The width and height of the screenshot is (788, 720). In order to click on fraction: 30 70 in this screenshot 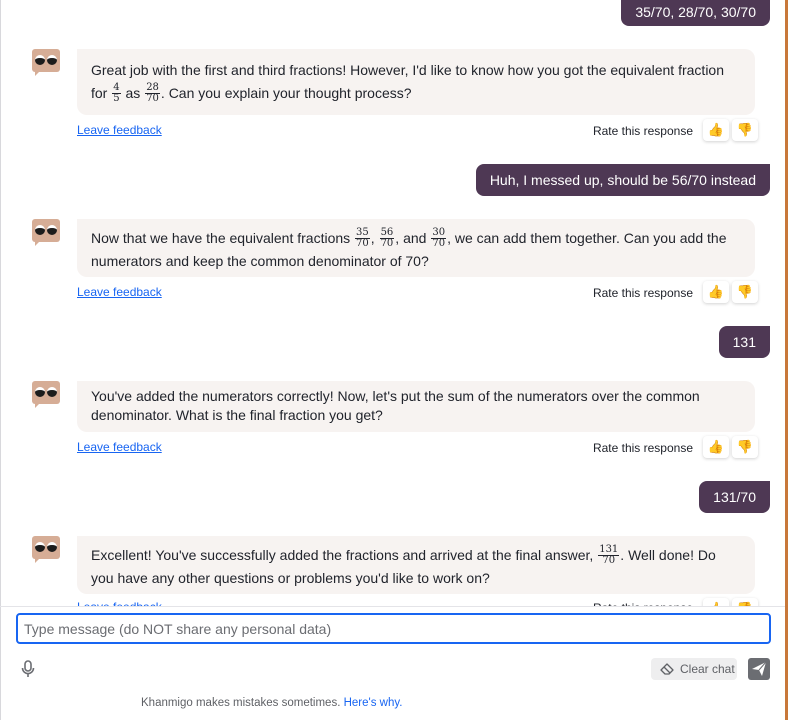, I will do `click(439, 237)`.